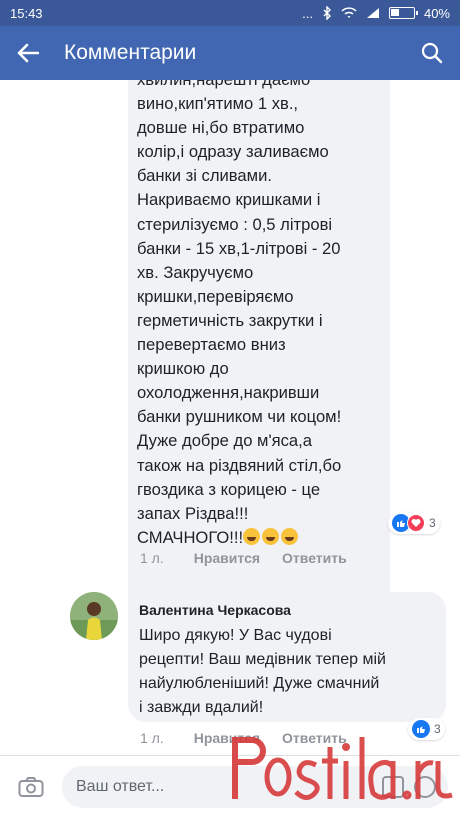  Describe the element at coordinates (130, 52) in the screenshot. I see `page-title: Комментарии` at that location.